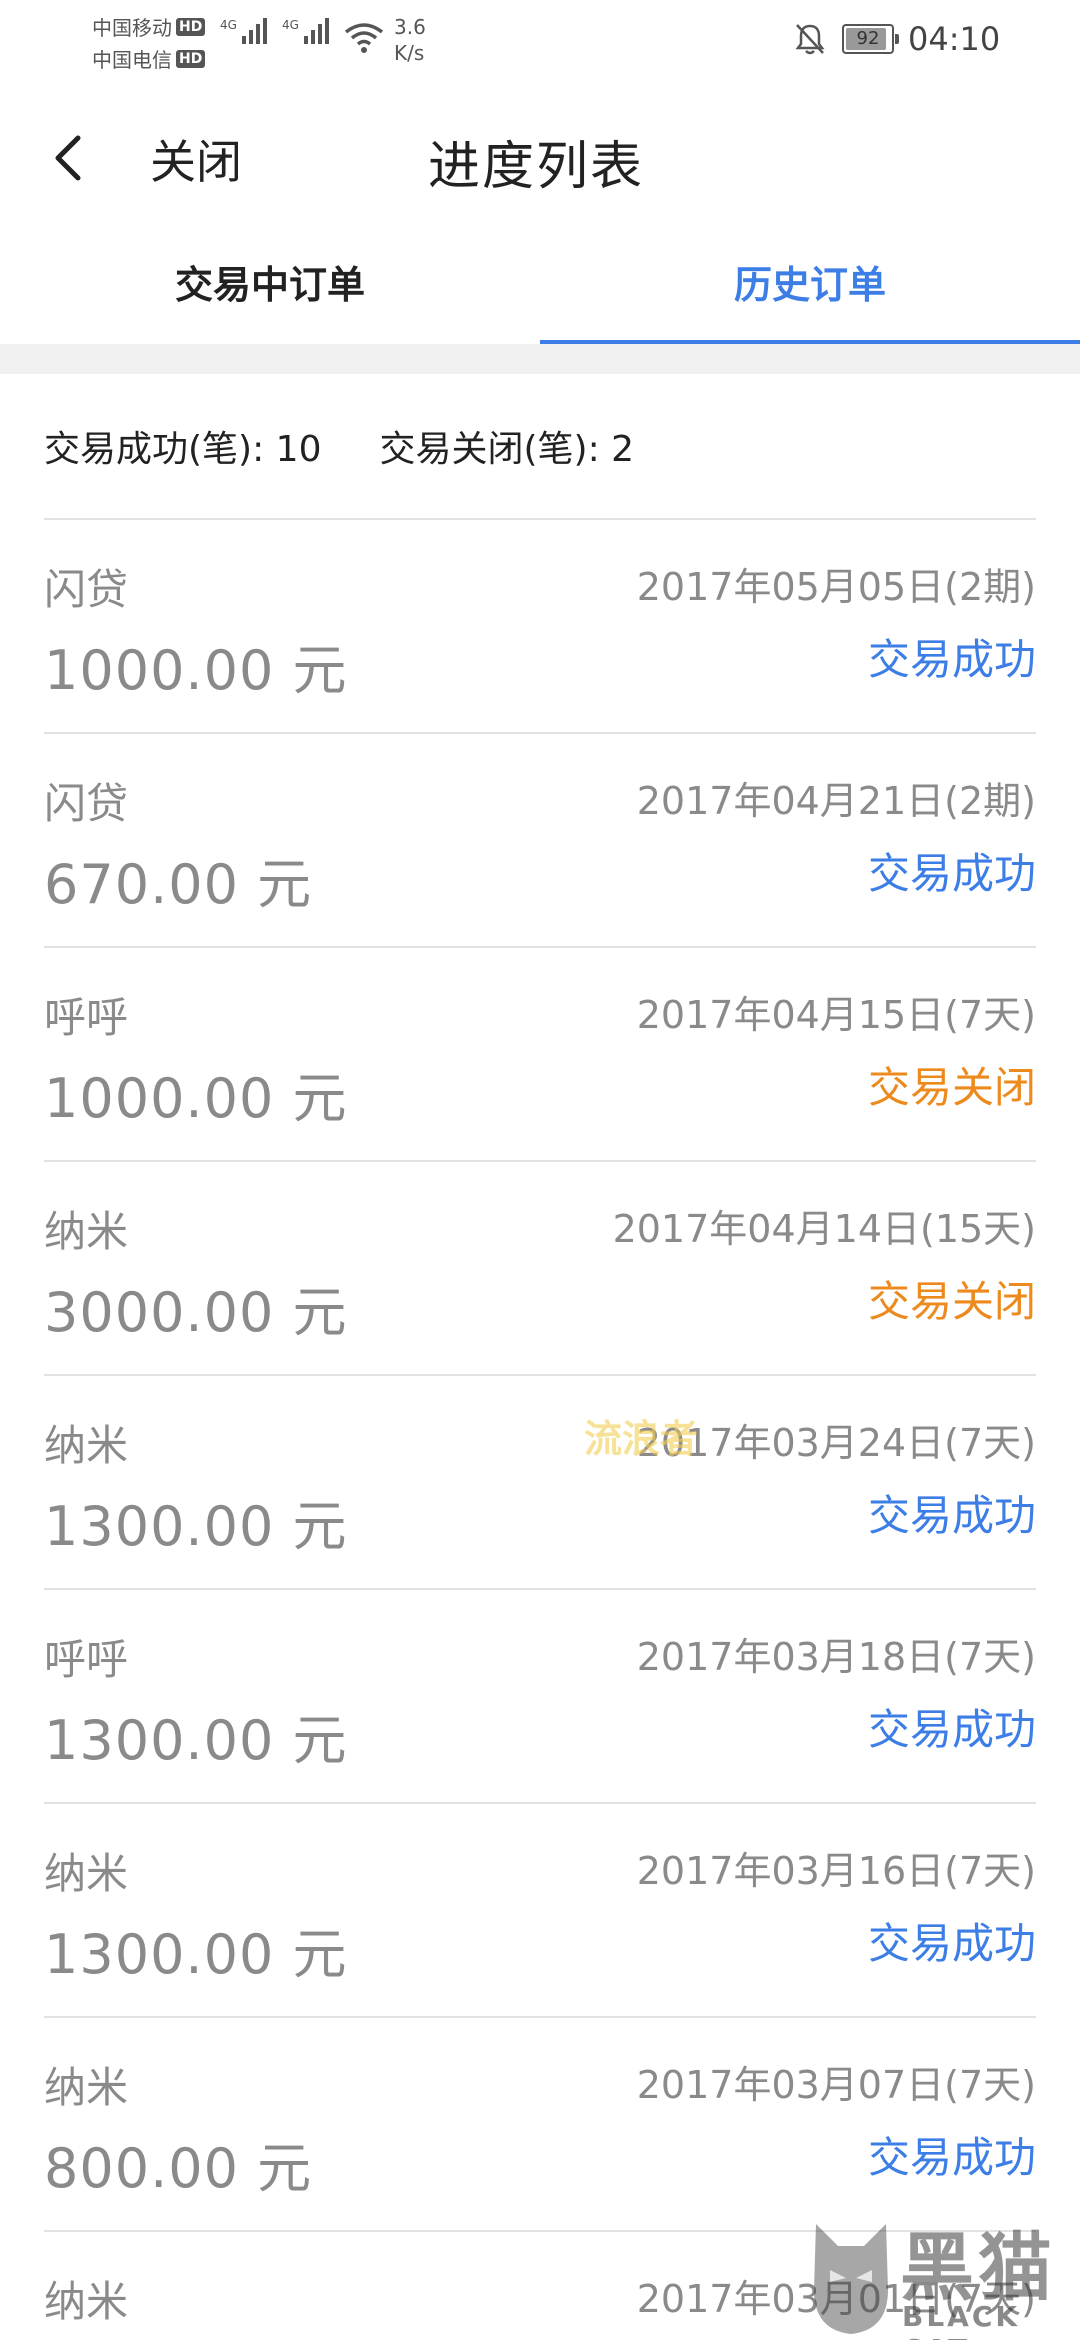  What do you see at coordinates (536, 167) in the screenshot?
I see `page-title: 进度列表` at bounding box center [536, 167].